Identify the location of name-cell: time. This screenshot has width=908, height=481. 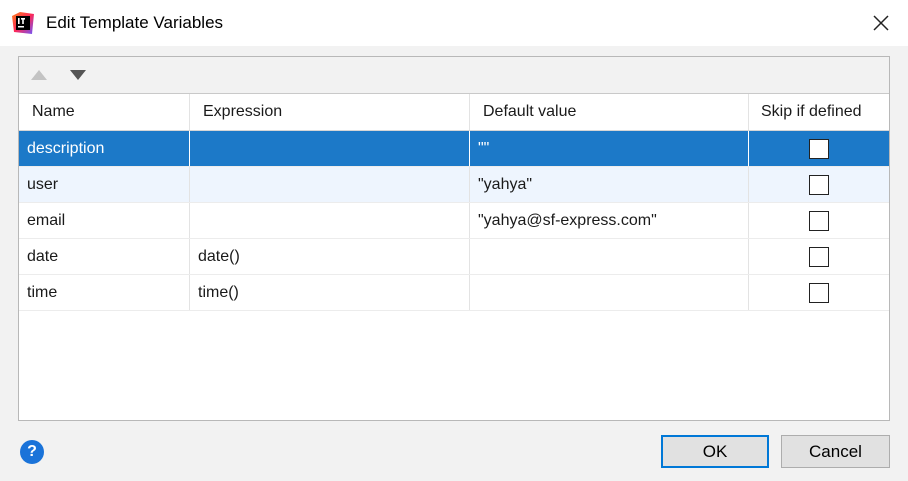
(104, 292).